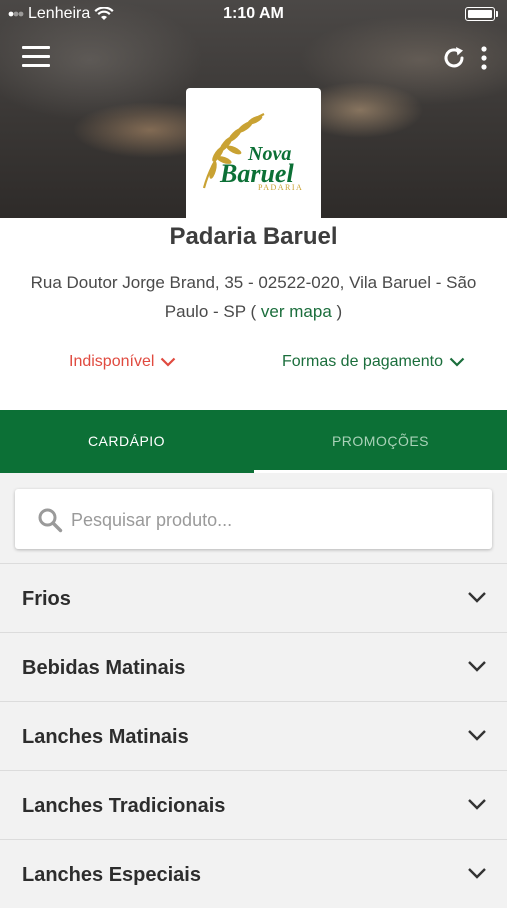 Image resolution: width=507 pixels, height=908 pixels. What do you see at coordinates (105, 737) in the screenshot?
I see `category-label: Lanches Matinais` at bounding box center [105, 737].